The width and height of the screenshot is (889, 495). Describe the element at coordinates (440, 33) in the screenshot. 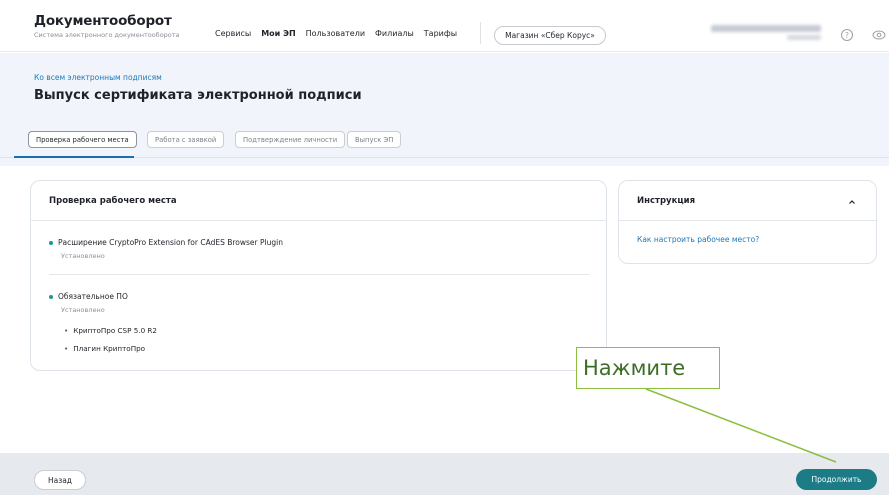

I see `nav-item-tariffs: Тарифы` at that location.